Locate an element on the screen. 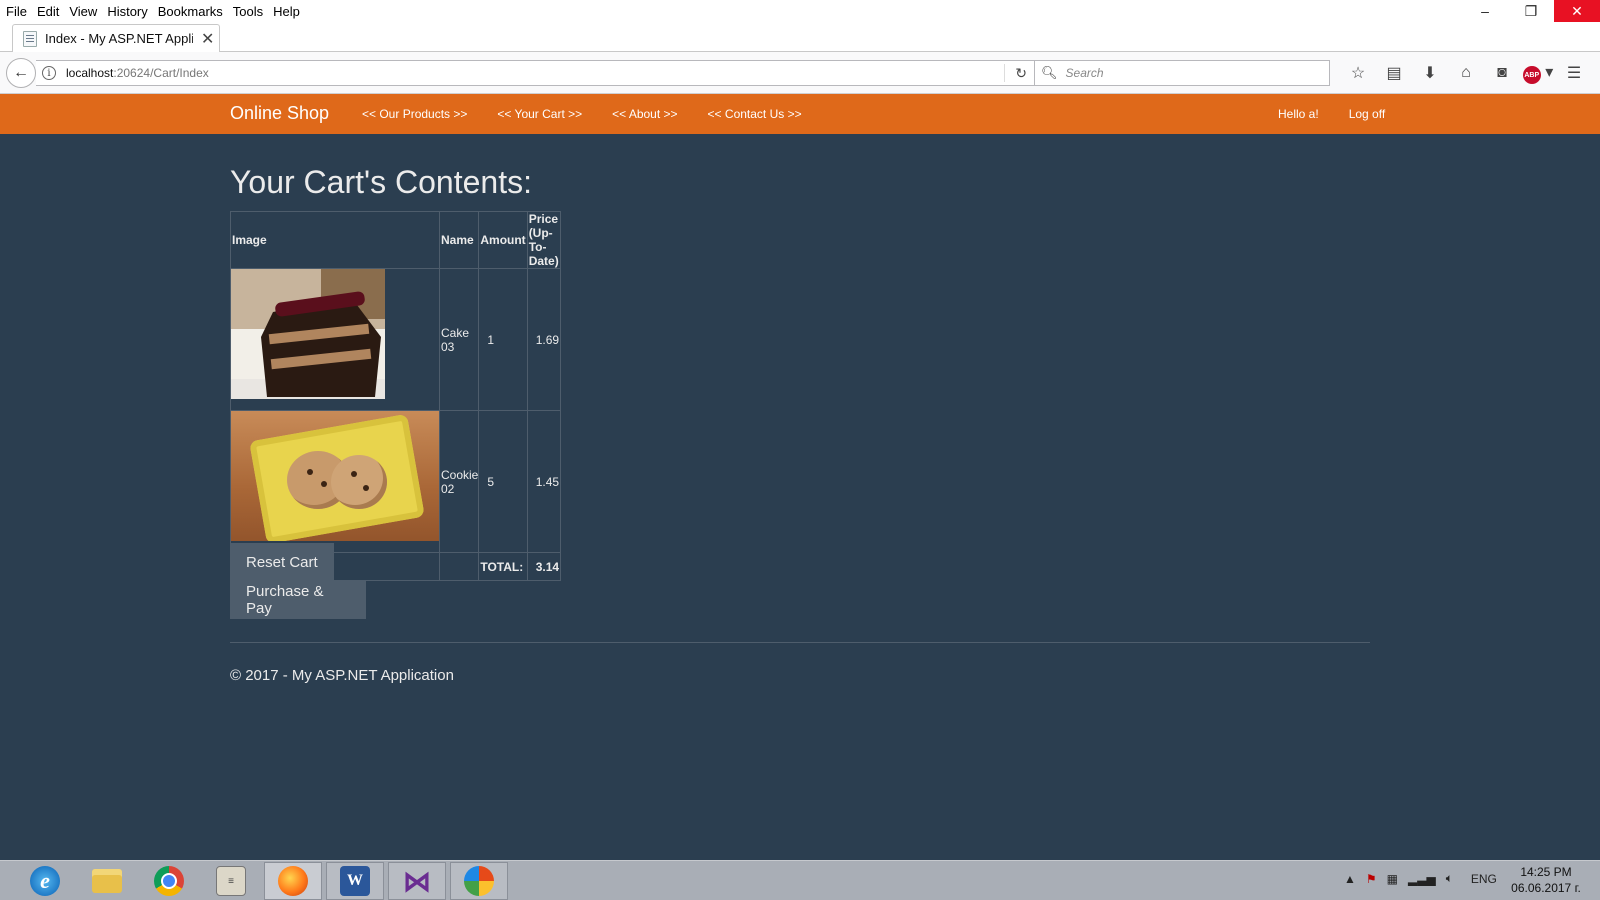 The width and height of the screenshot is (1600, 900). menu-icon: ☰ is located at coordinates (1574, 73).